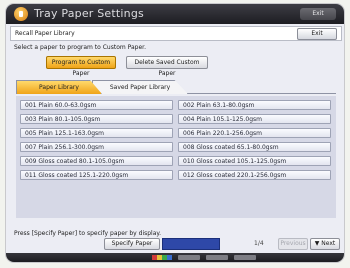 The height and width of the screenshot is (268, 350). What do you see at coordinates (318, 14) in the screenshot?
I see `title-exit-button: Exit` at bounding box center [318, 14].